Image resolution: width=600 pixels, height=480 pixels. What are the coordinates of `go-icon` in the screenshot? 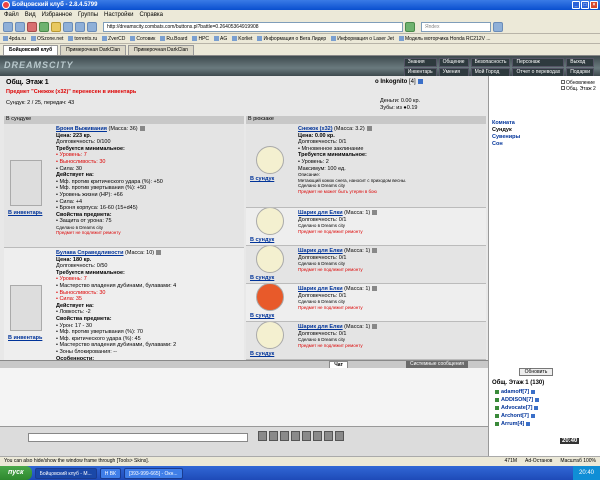 It's located at (410, 26).